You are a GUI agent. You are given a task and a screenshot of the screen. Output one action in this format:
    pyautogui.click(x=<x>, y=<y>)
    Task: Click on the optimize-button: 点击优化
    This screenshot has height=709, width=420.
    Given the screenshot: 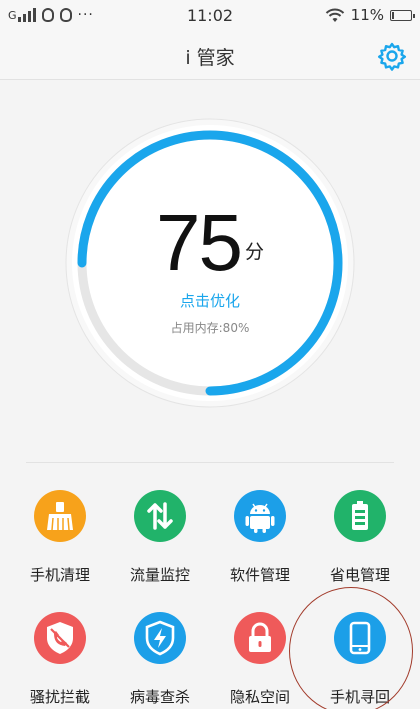 What is the action you would take?
    pyautogui.click(x=210, y=300)
    